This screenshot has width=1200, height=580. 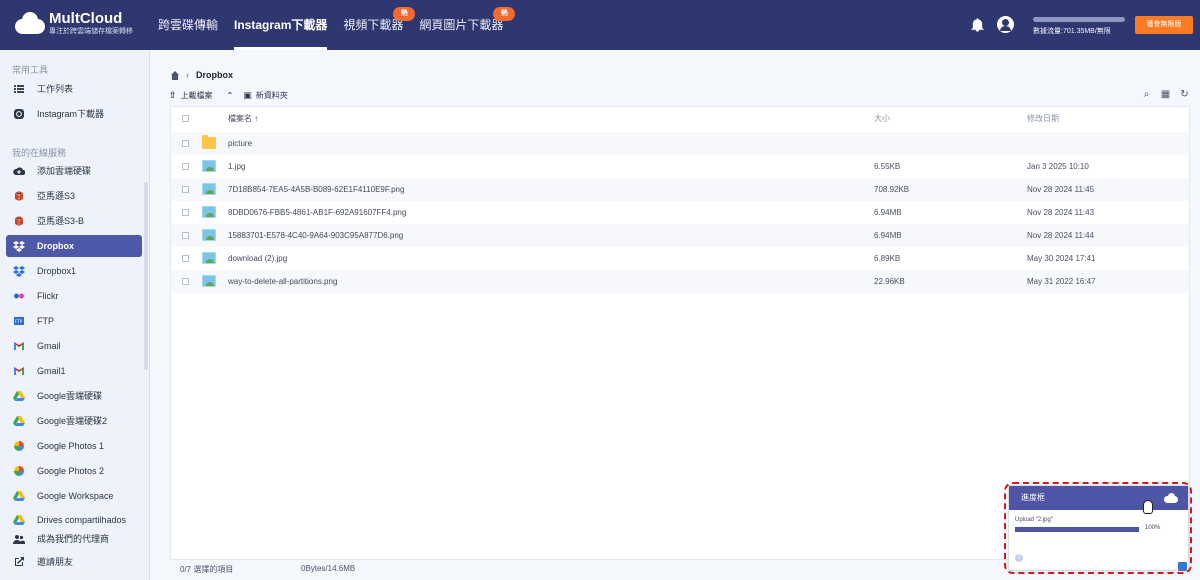 I want to click on sidebar-item-shared-drives: Drives compartilhados, so click(x=74, y=518).